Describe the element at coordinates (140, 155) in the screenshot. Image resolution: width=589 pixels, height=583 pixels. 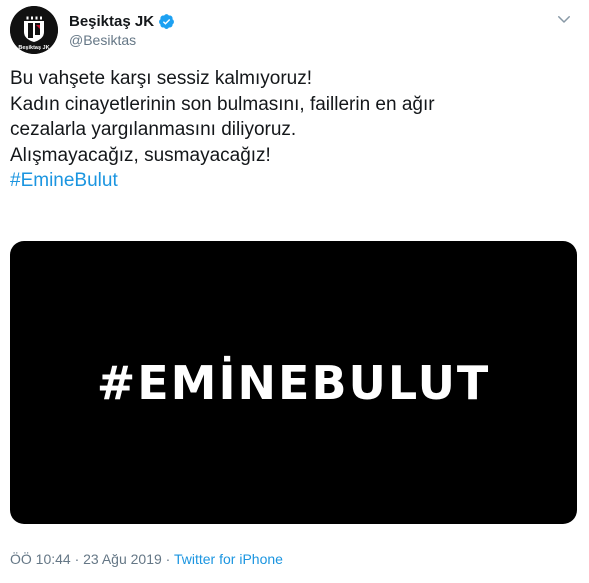
I see `tweet-text-line: Alışmayacağız, susmayacağız!` at that location.